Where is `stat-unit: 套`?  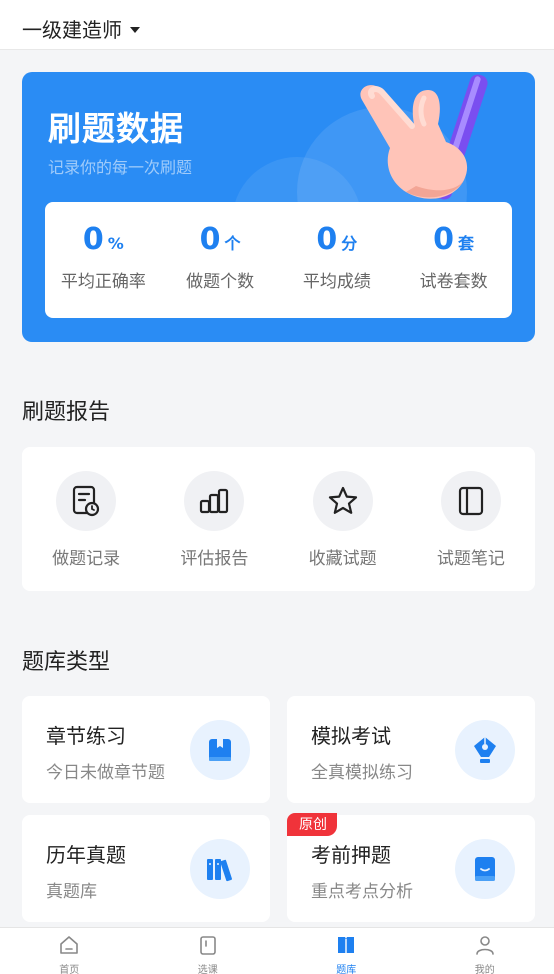 stat-unit: 套 is located at coordinates (466, 243).